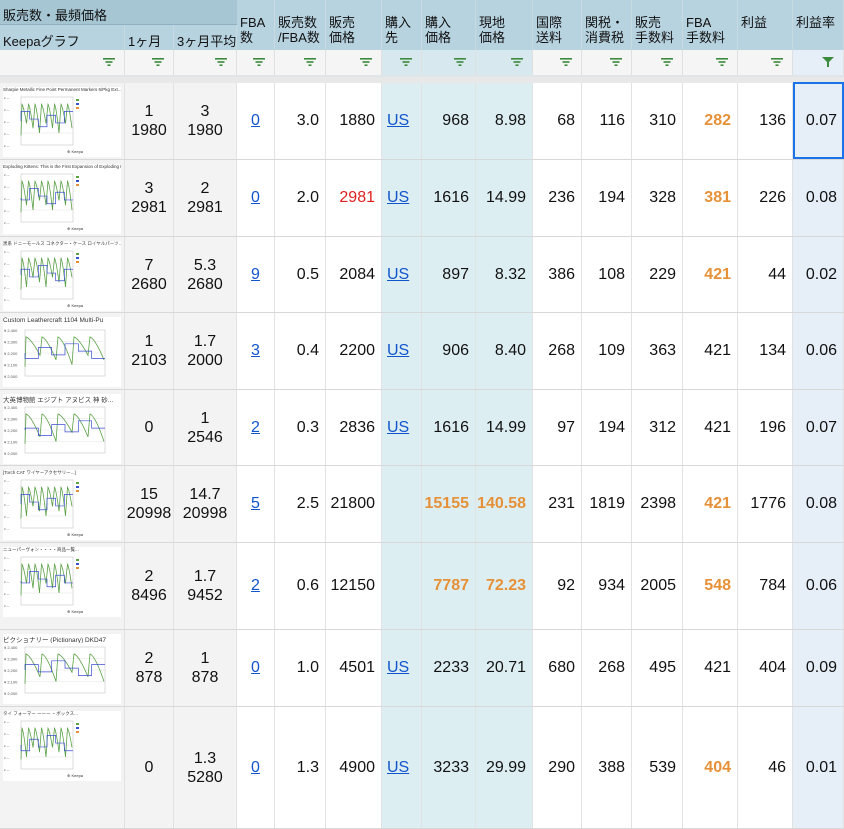  I want to click on cell-ship: 680, so click(557, 668).